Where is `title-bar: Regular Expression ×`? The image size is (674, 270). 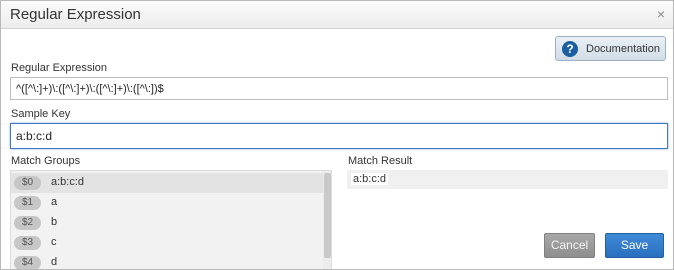 title-bar: Regular Expression × is located at coordinates (337, 15).